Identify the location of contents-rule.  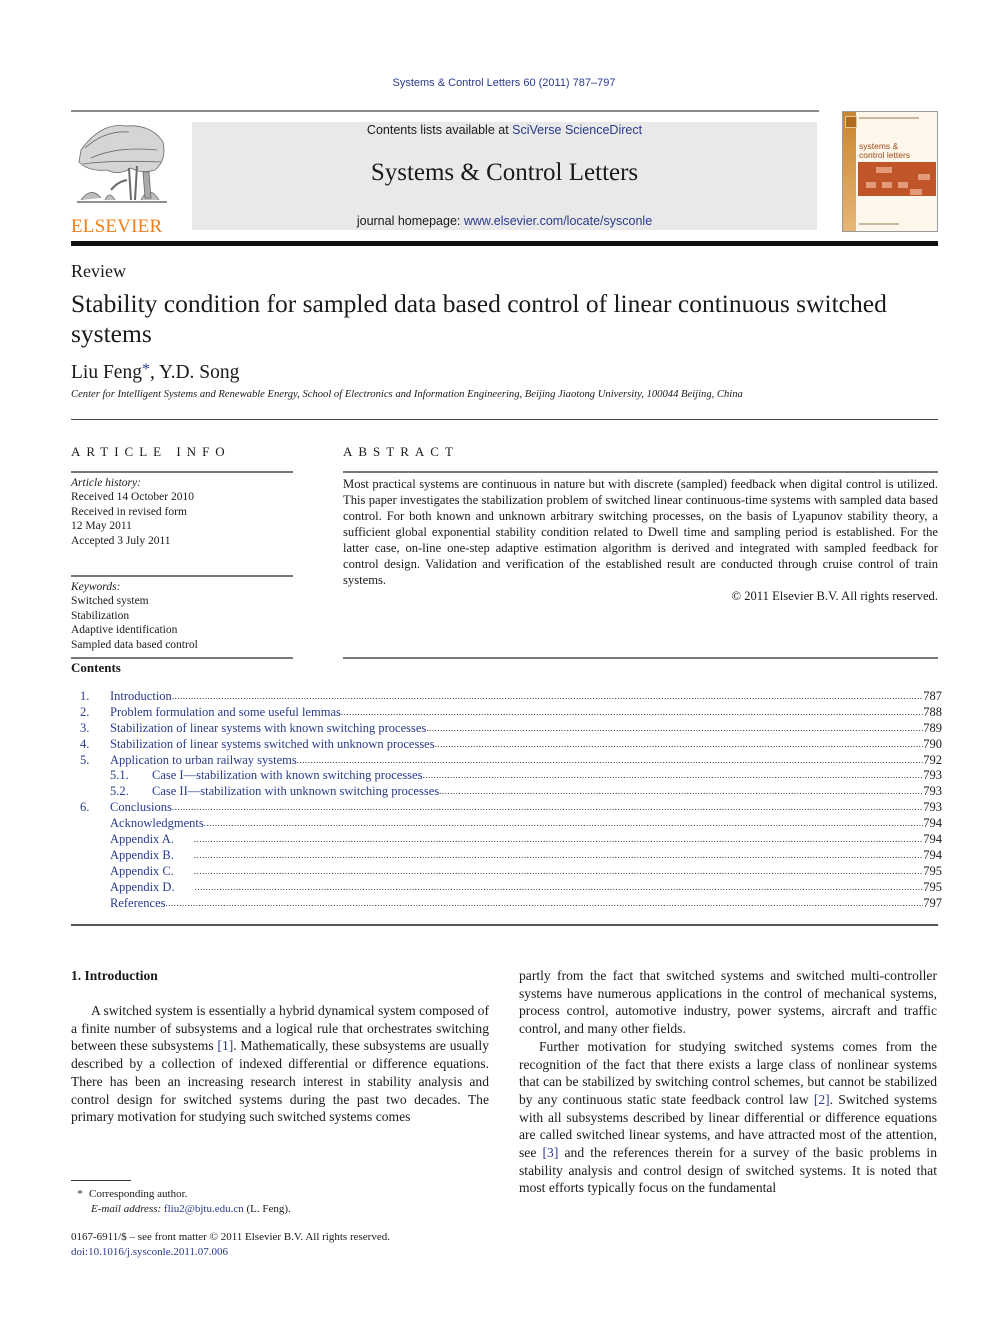
(182, 658).